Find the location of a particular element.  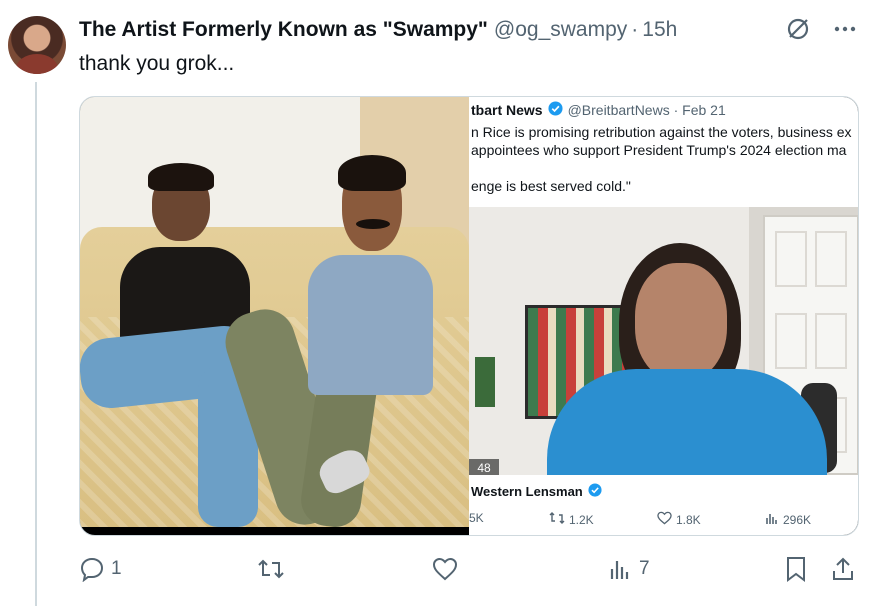

share-icon is located at coordinates (843, 569).